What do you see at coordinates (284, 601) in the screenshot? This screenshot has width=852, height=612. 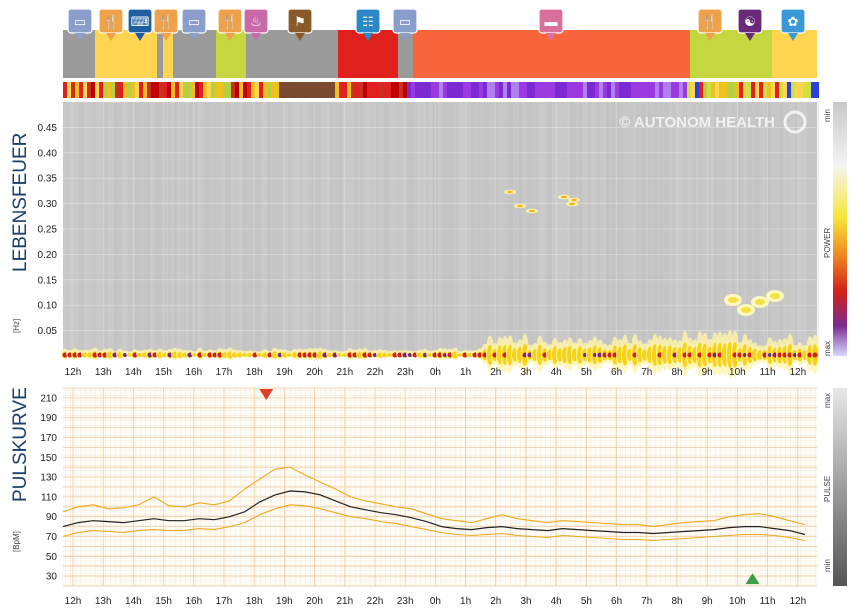 I see `pulse-x-tick: 19h` at bounding box center [284, 601].